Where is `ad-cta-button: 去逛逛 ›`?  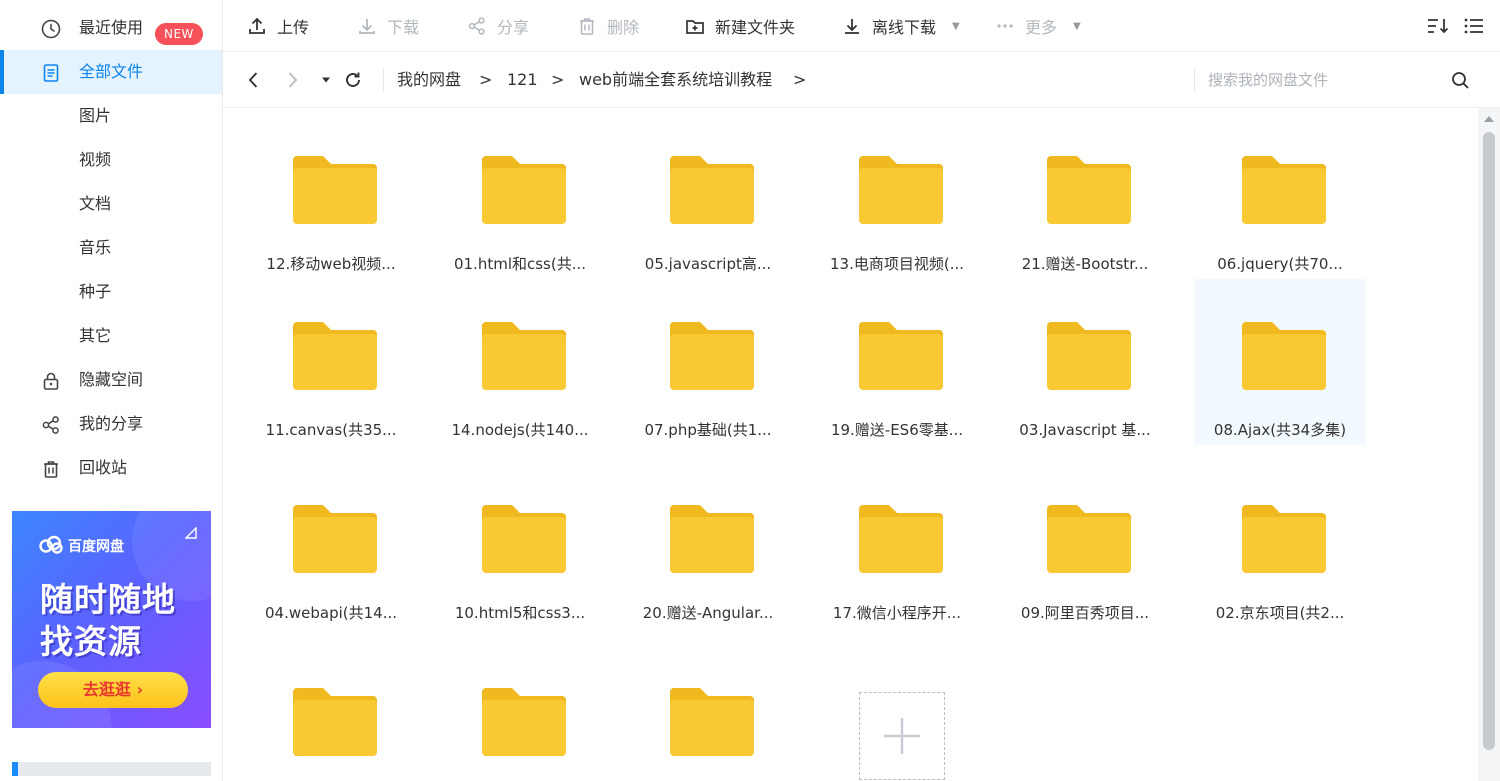
ad-cta-button: 去逛逛 › is located at coordinates (113, 690).